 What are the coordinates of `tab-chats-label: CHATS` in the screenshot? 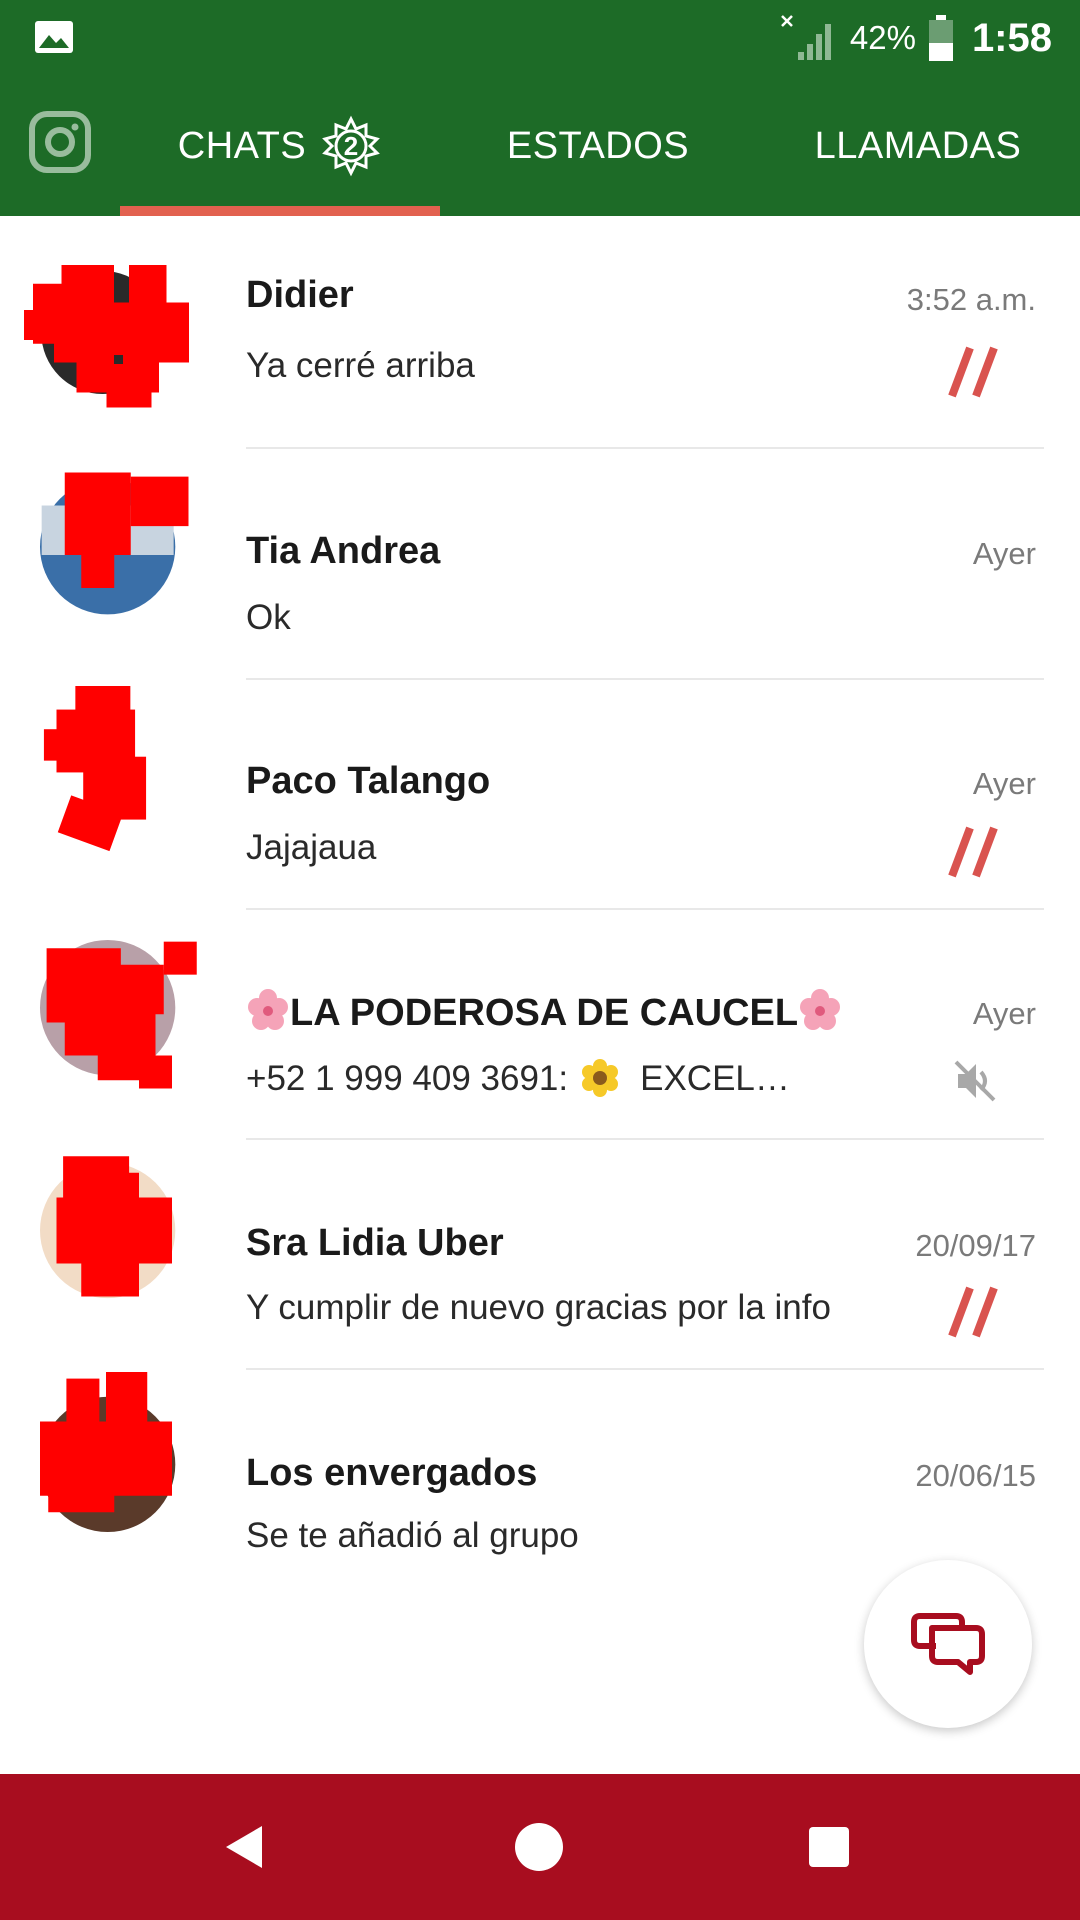 It's located at (242, 145).